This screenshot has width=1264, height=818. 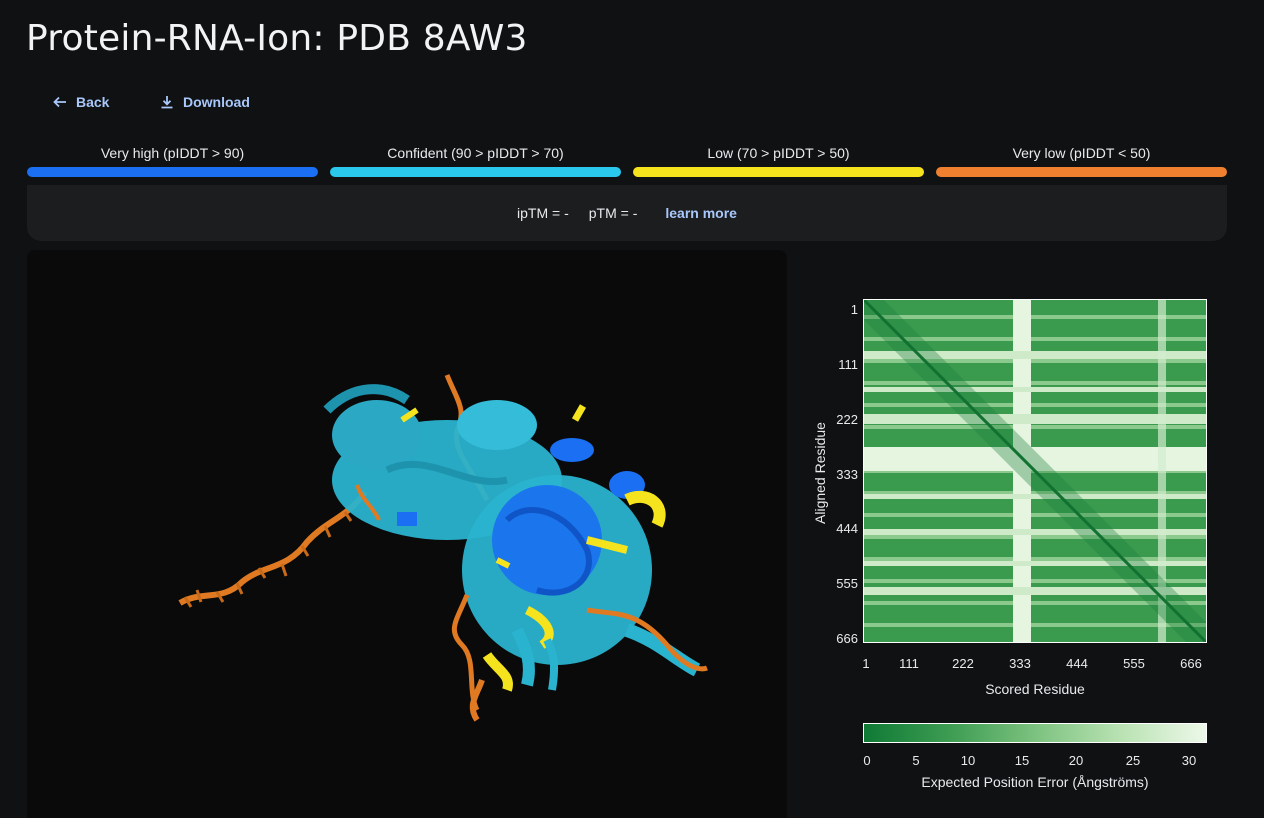 What do you see at coordinates (167, 102) in the screenshot?
I see `download-icon` at bounding box center [167, 102].